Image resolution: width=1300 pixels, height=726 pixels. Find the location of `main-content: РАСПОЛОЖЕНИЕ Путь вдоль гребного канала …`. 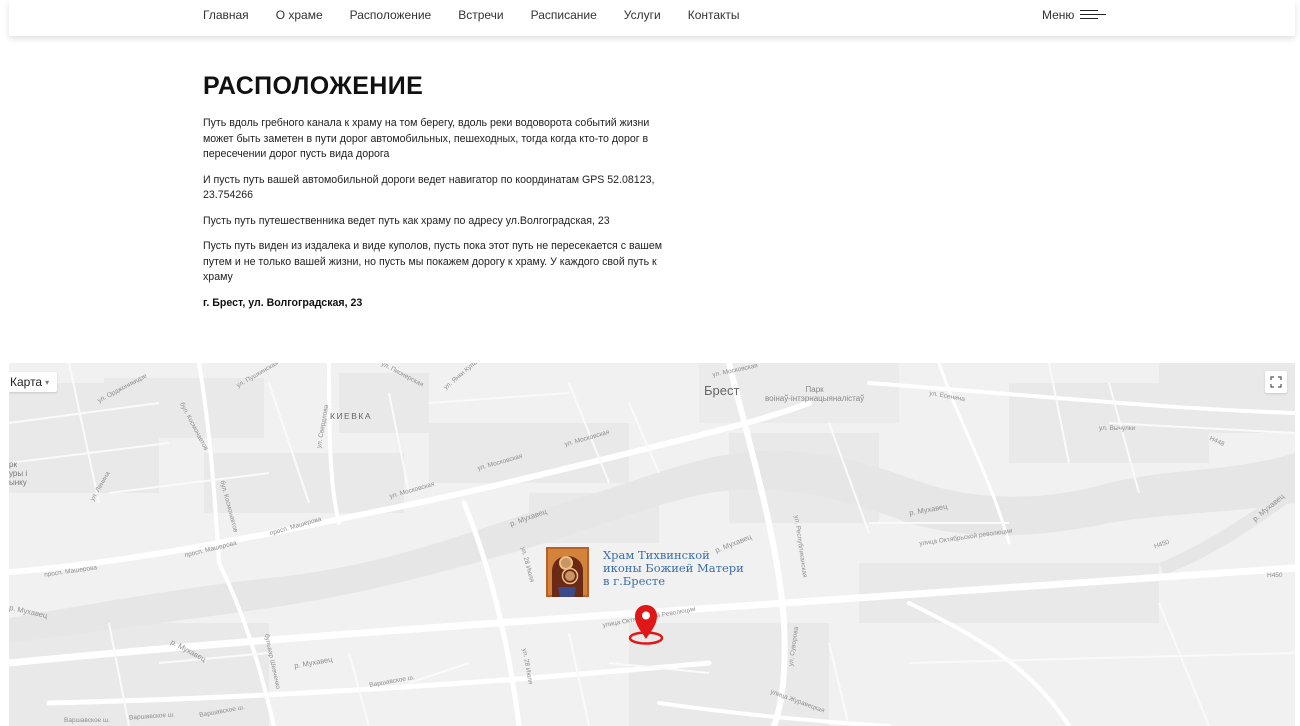

main-content: РАСПОЛОЖЕНИЕ Путь вдоль гребного канала … is located at coordinates (438, 190).